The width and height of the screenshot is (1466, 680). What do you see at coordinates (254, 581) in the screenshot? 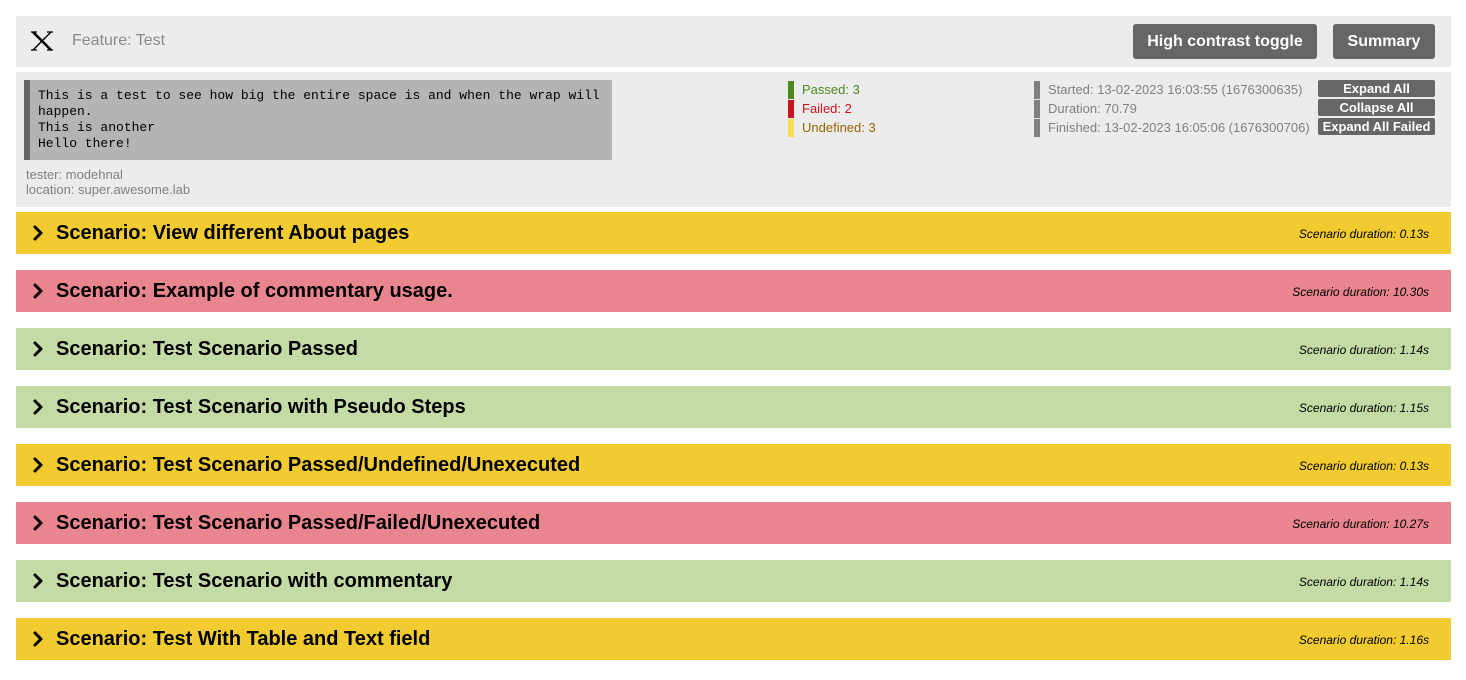
I see `scenario-title: Scenario: Test Scenario with commentary` at bounding box center [254, 581].